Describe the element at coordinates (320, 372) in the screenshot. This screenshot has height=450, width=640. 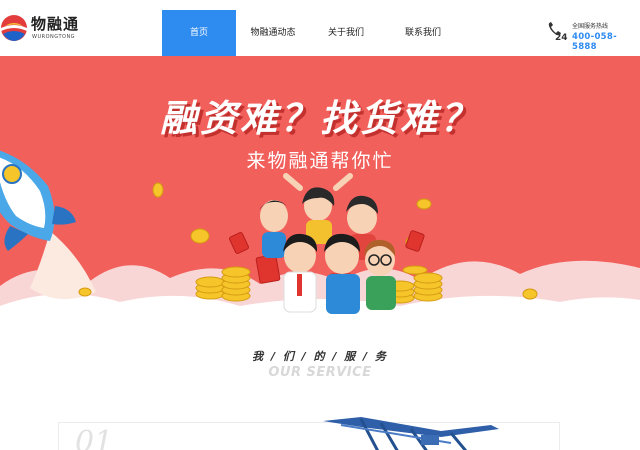
I see `service-subtitle: OUR SERVICE` at that location.